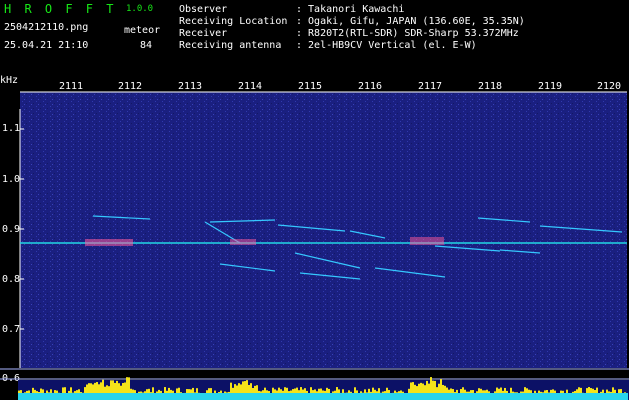 The height and width of the screenshot is (400, 629). Describe the element at coordinates (410, 21) in the screenshot. I see `location-value: : Ogaki, Gifu, JAPAN (136.60E, 35.35N)` at that location.